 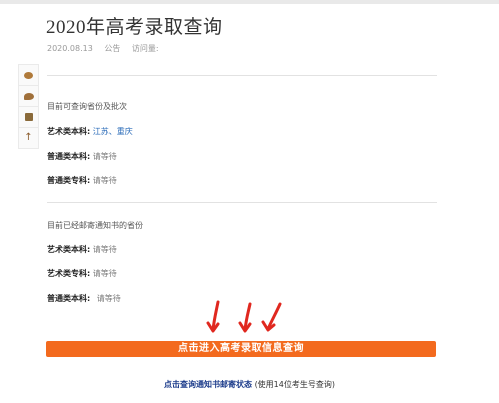 I want to click on wechat-icon, so click(x=28, y=96).